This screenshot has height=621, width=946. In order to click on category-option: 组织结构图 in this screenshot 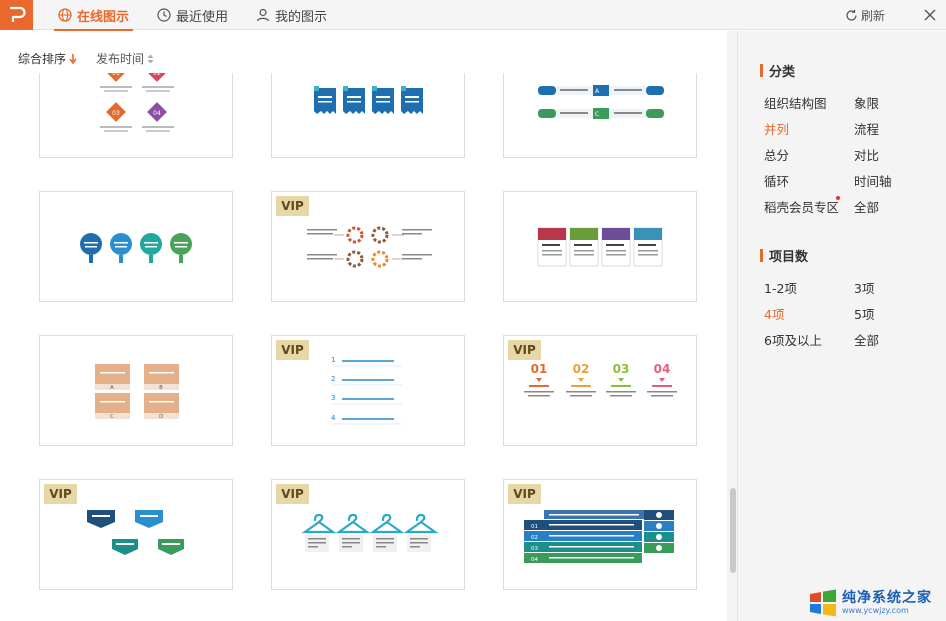, I will do `click(795, 102)`.